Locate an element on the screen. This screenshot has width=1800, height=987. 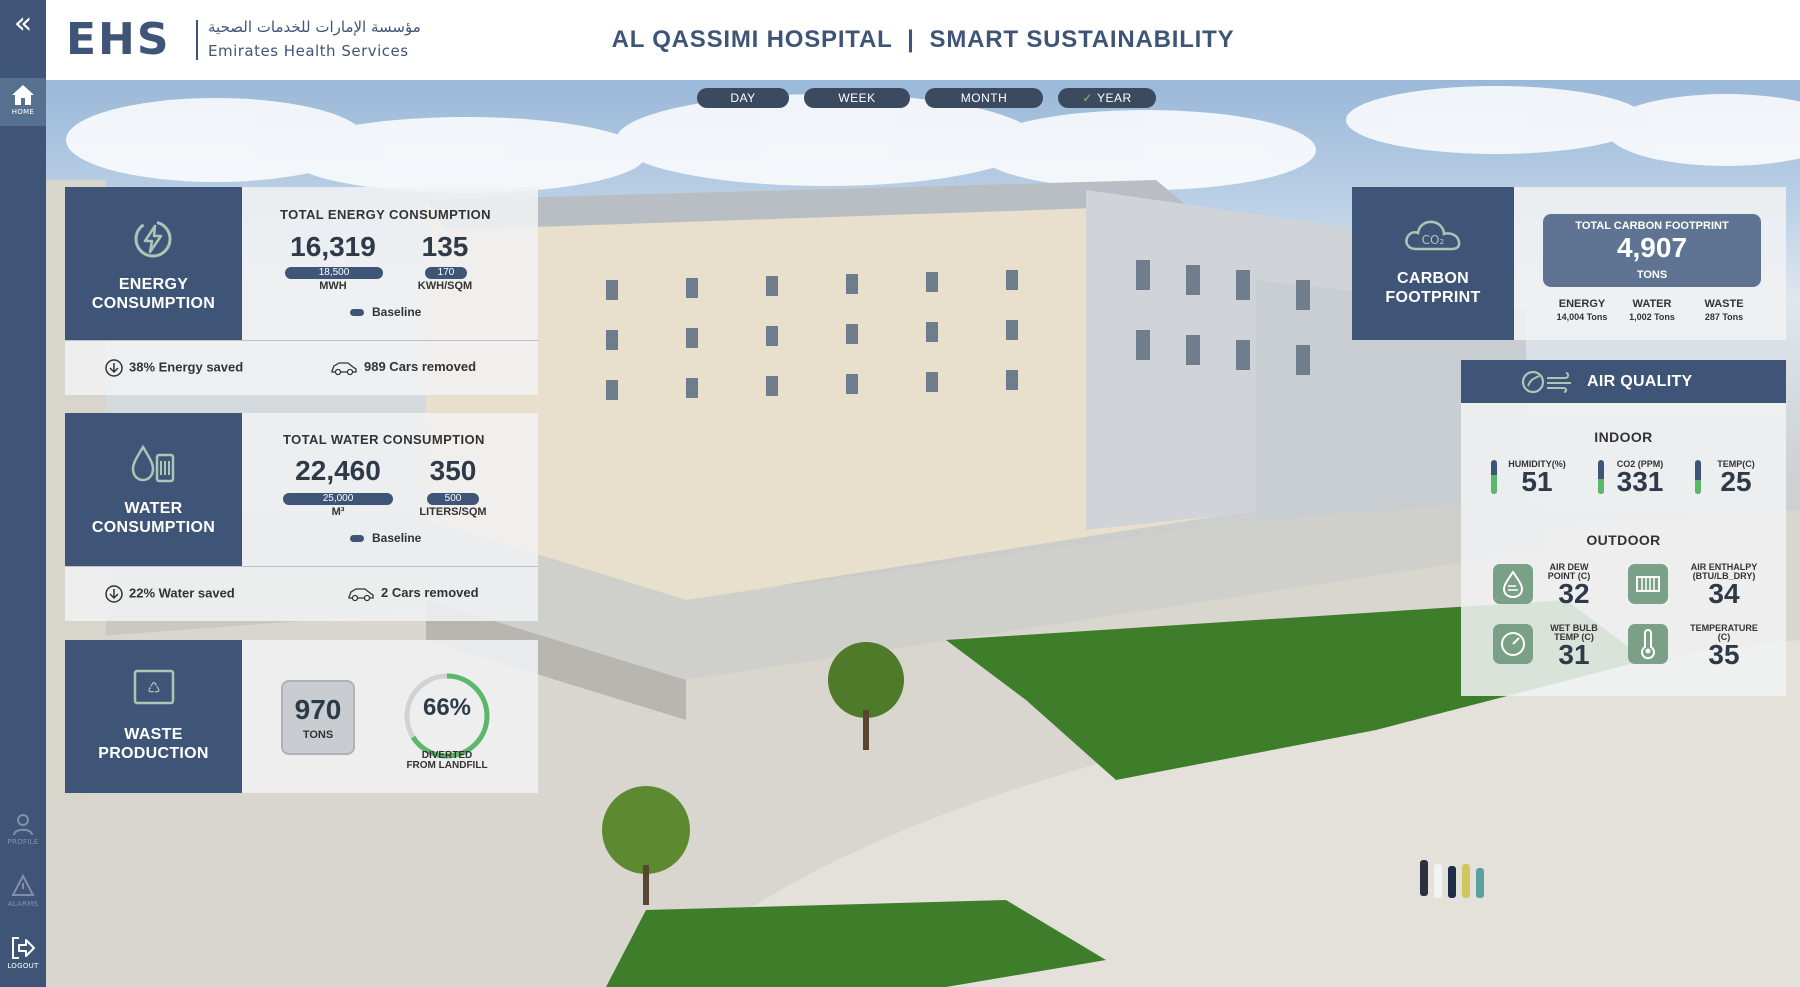
energy-value: 16,319 is located at coordinates (333, 246).